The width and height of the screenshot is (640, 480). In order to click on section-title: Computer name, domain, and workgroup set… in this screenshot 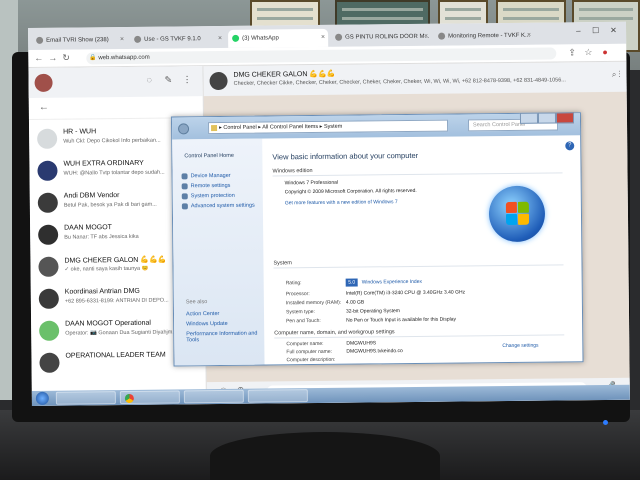, I will do `click(334, 333)`.